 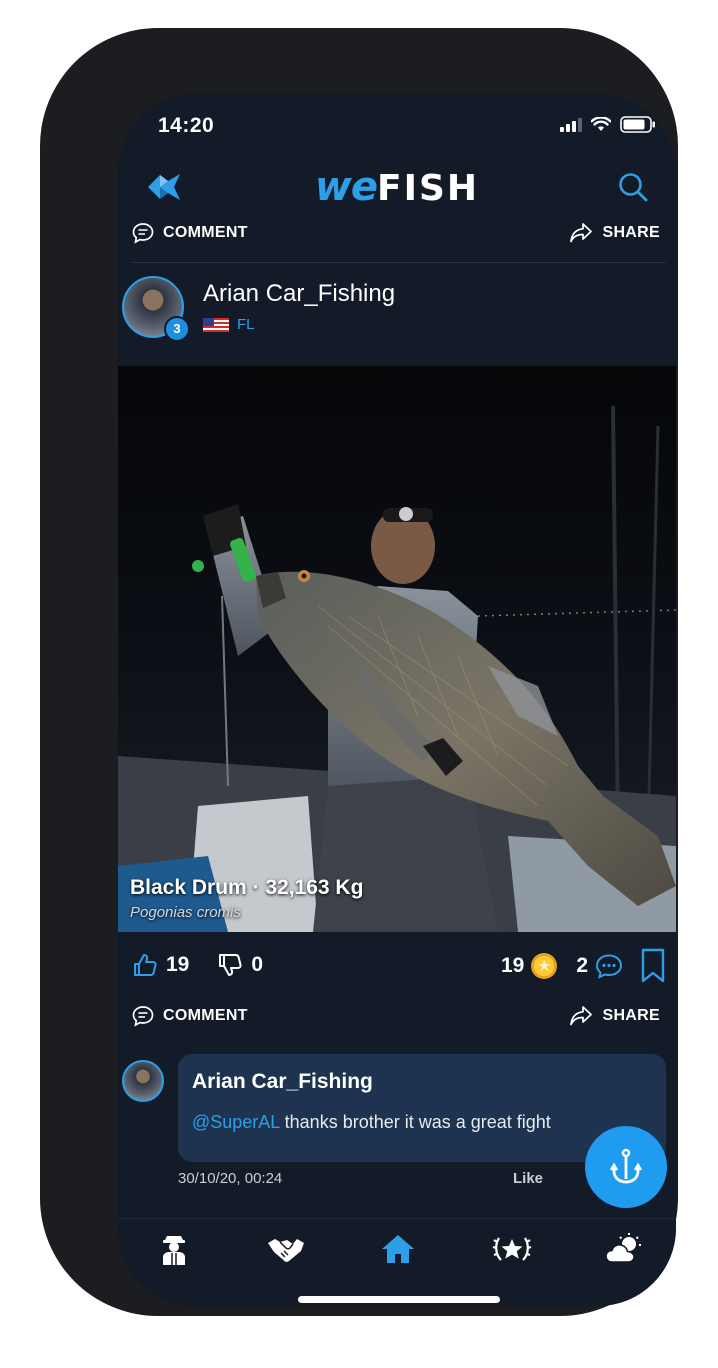 What do you see at coordinates (399, 262) in the screenshot?
I see `divider` at bounding box center [399, 262].